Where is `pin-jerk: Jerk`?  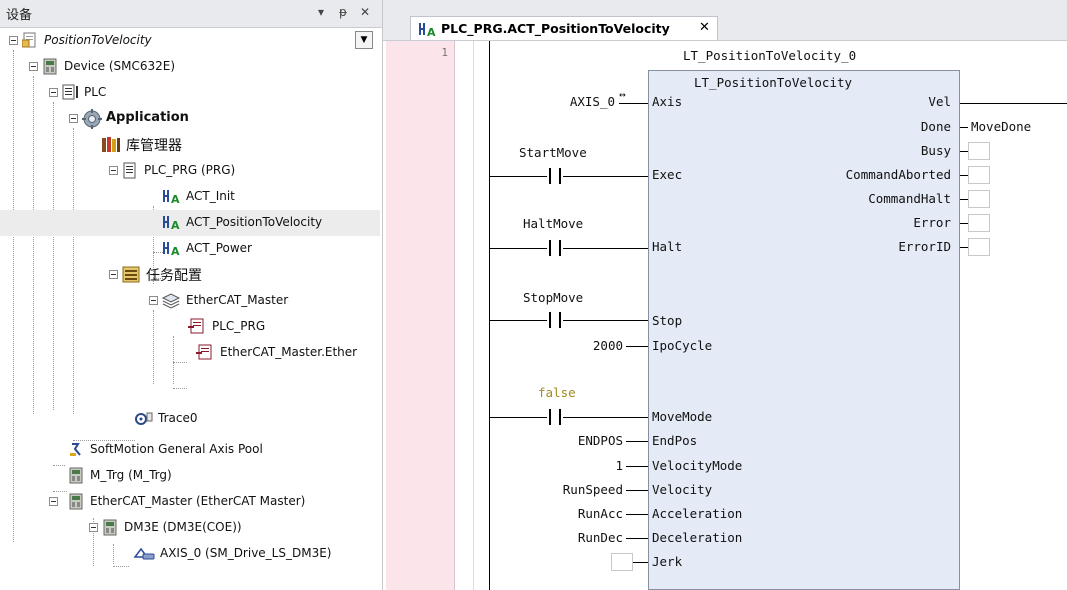 pin-jerk: Jerk is located at coordinates (667, 561).